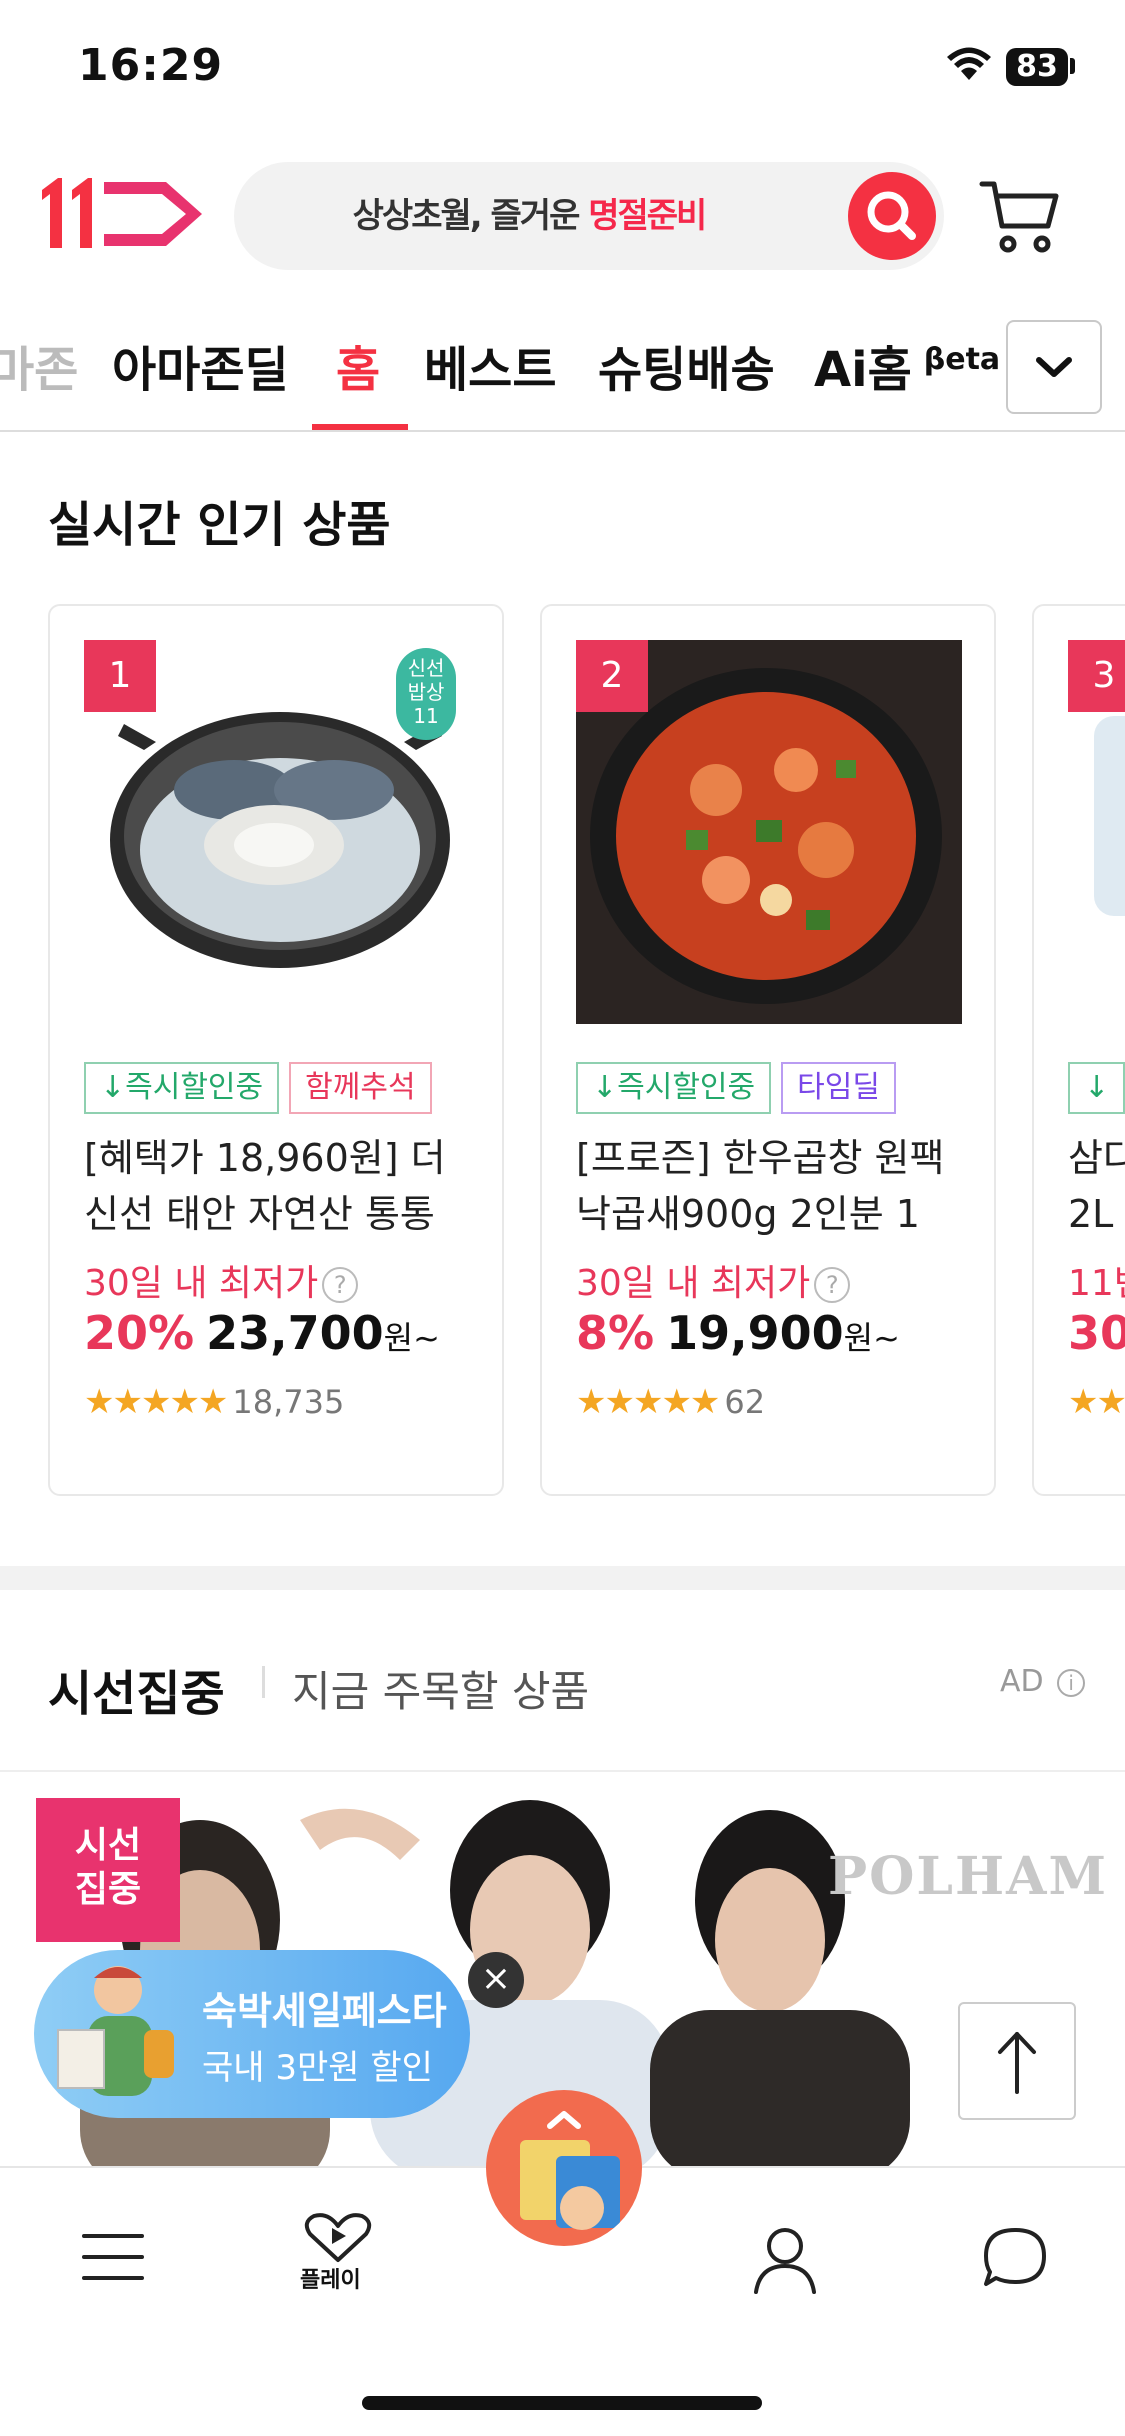 The height and width of the screenshot is (2436, 1125). I want to click on price-value: 23,700, so click(295, 1333).